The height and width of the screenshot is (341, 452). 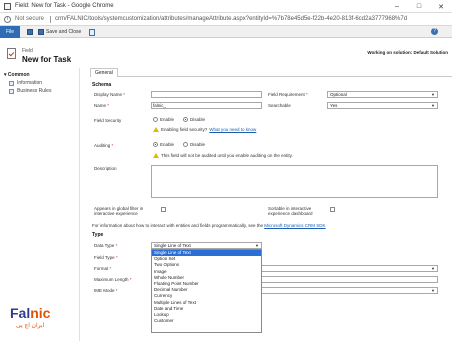 What do you see at coordinates (40, 204) in the screenshot?
I see `left-navigation: ▾ Common Information Business Rules` at bounding box center [40, 204].